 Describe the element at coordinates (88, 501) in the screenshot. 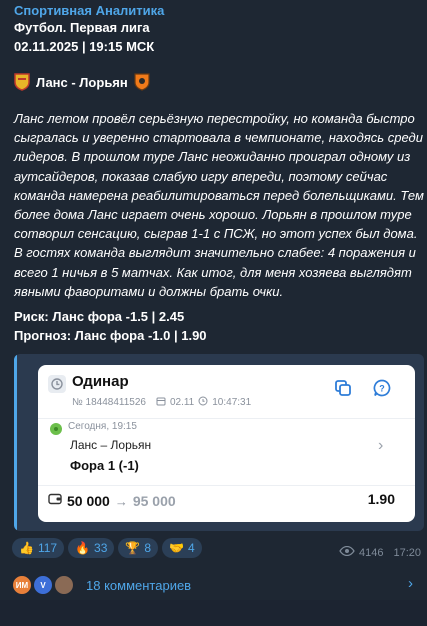

I see `stake-amount: 50 000` at that location.